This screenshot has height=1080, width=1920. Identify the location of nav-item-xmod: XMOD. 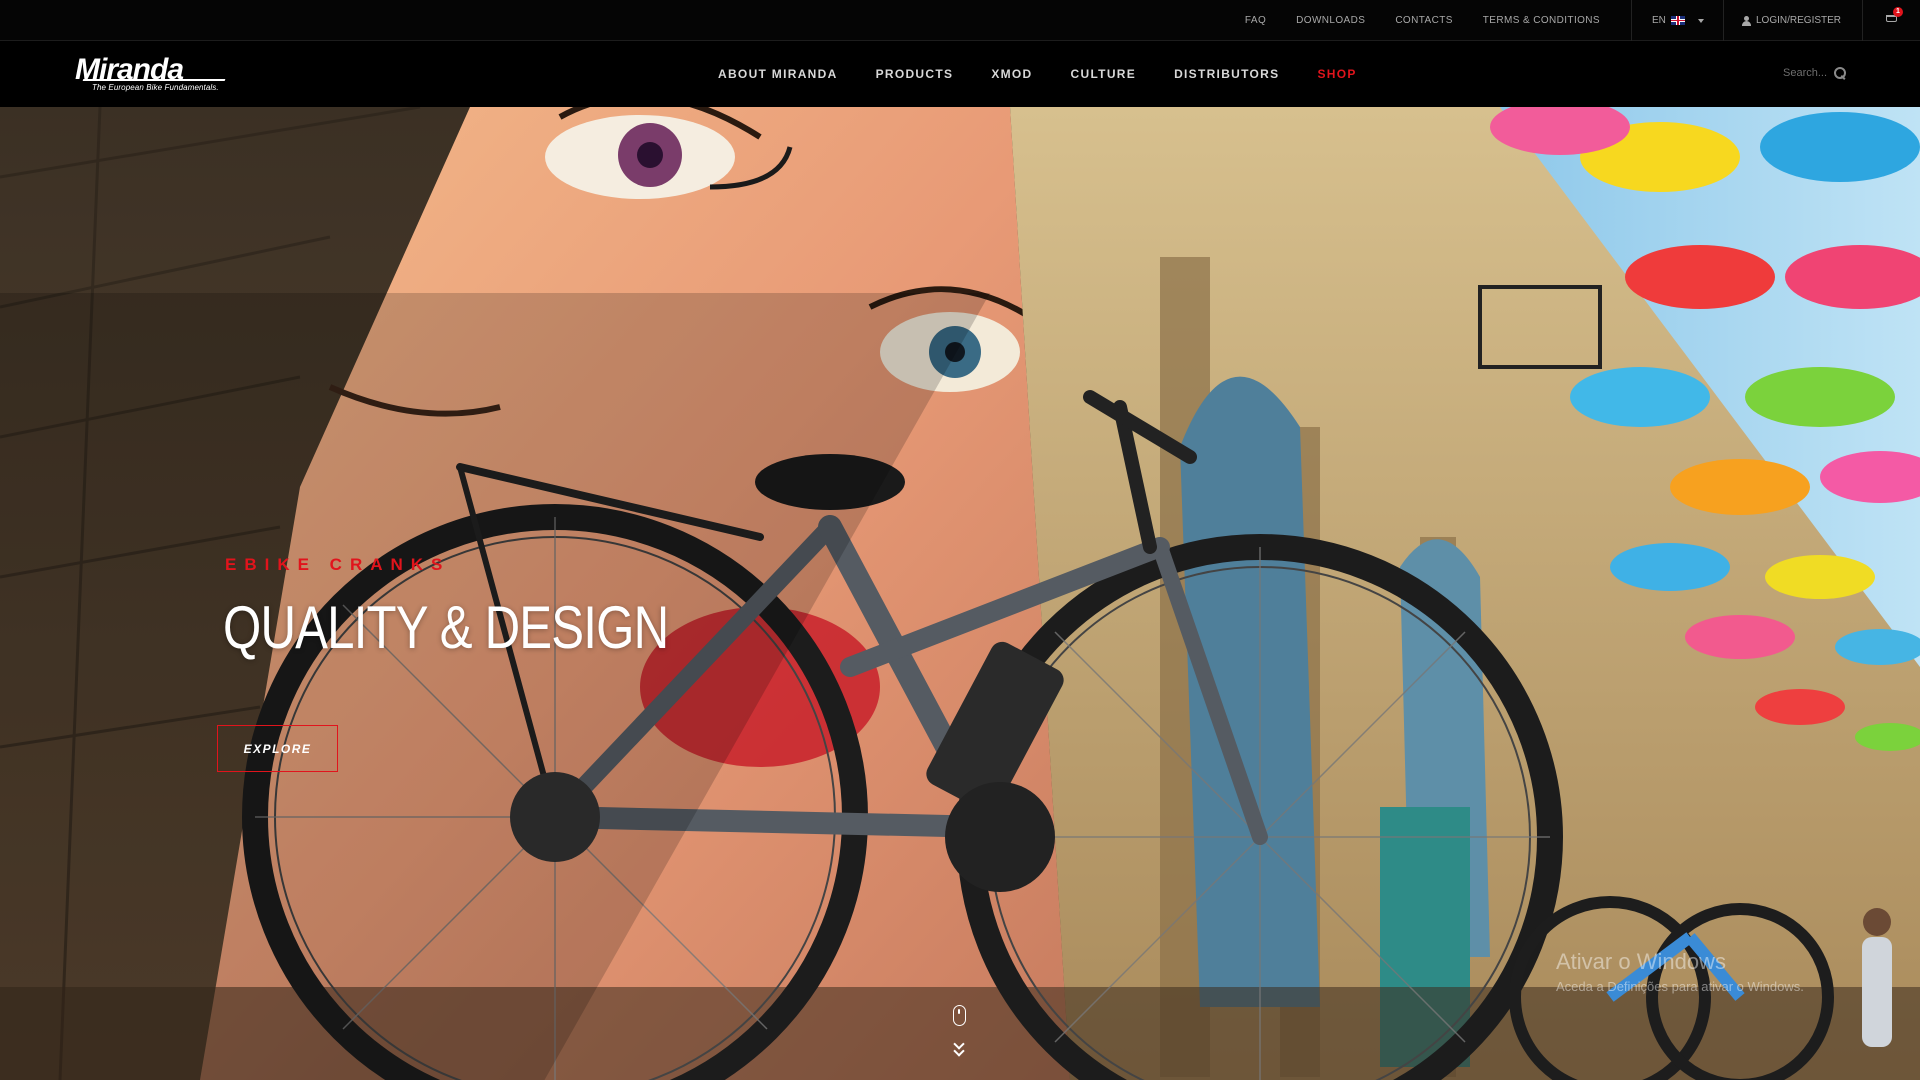
(1011, 74).